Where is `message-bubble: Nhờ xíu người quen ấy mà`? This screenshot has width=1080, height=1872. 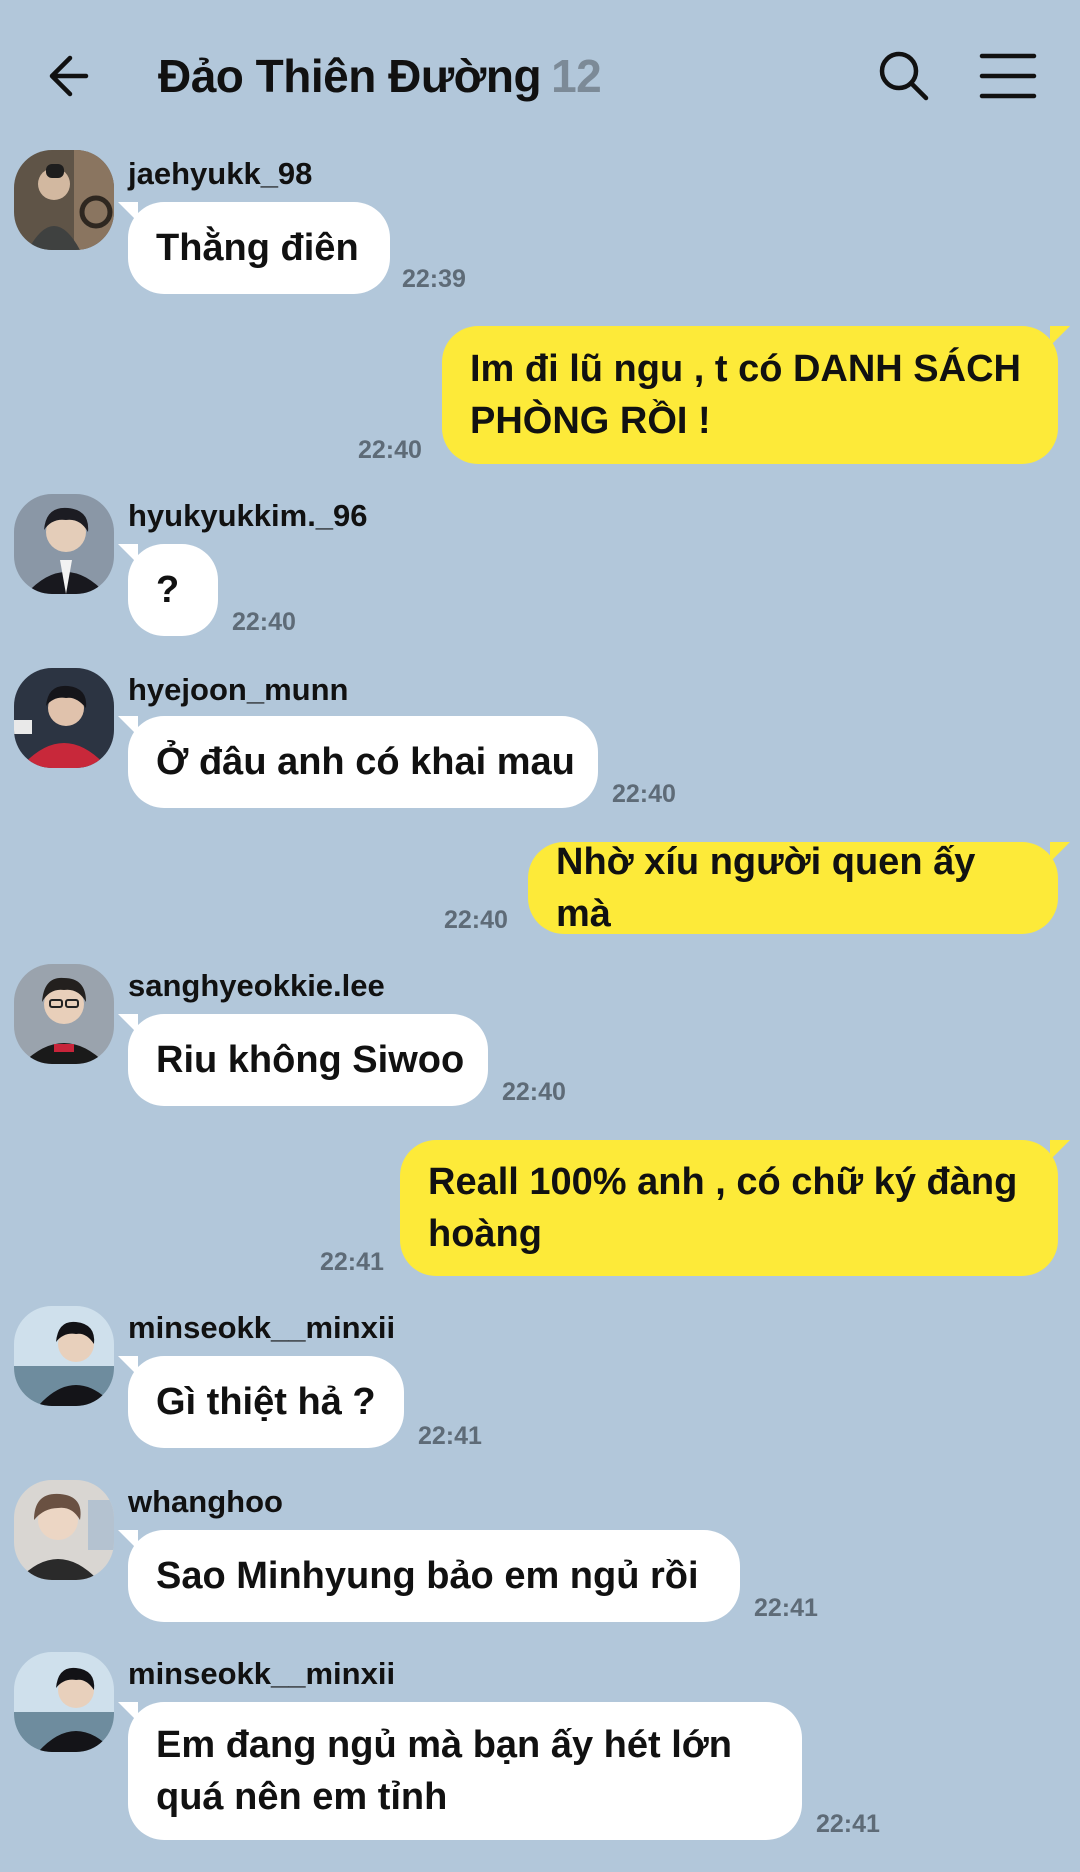
message-bubble: Nhờ xíu người quen ấy mà is located at coordinates (793, 888).